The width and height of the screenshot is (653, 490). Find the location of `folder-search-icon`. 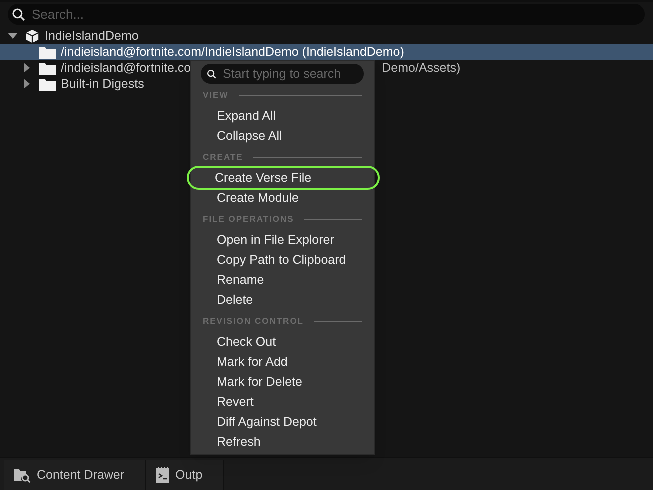

folder-search-icon is located at coordinates (22, 475).